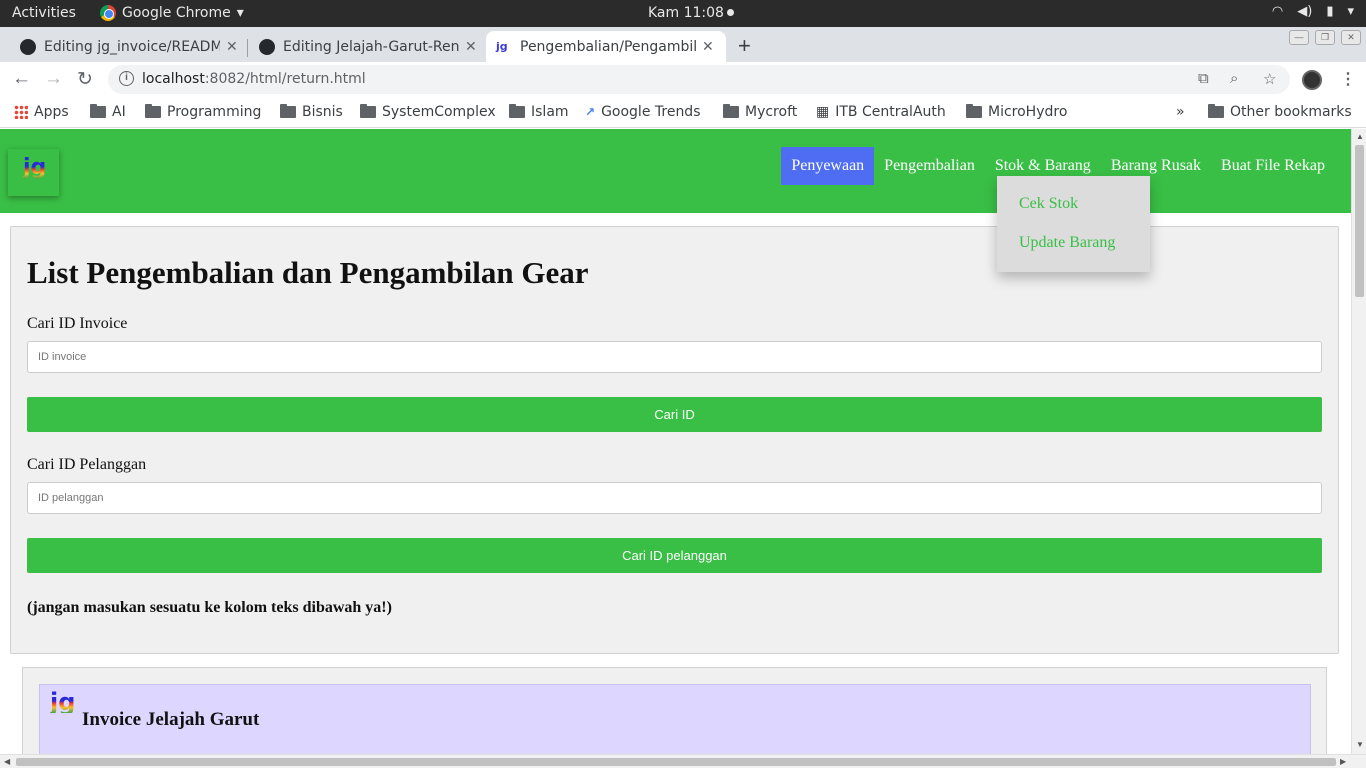 This screenshot has height=768, width=1366. Describe the element at coordinates (651, 112) in the screenshot. I see `bookmark-label: Google Trends` at that location.